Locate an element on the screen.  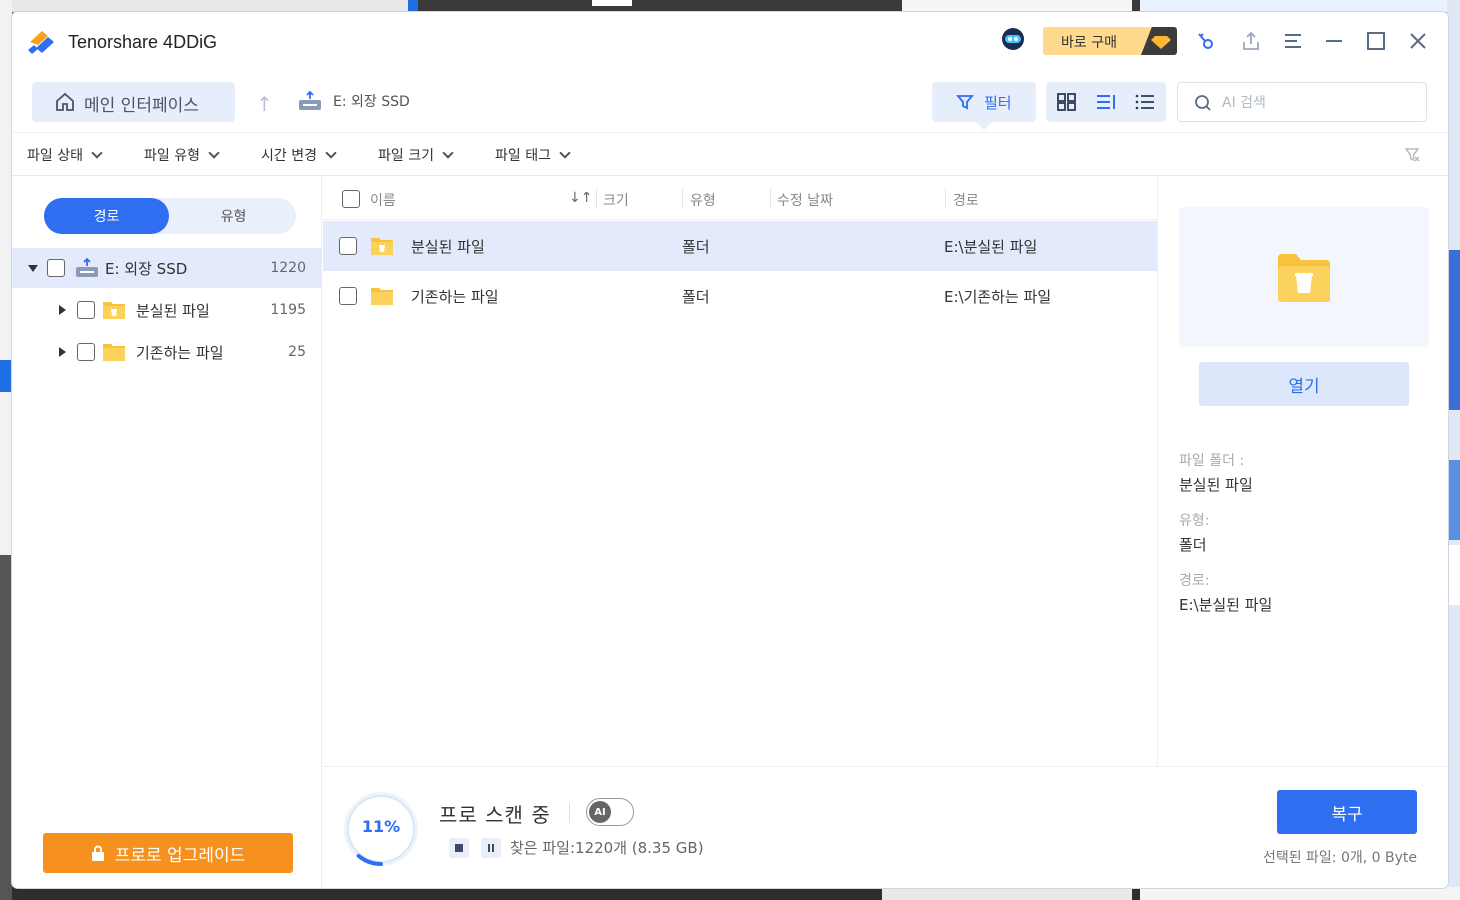
breadcrumb: E: 외장 SSD is located at coordinates (353, 101).